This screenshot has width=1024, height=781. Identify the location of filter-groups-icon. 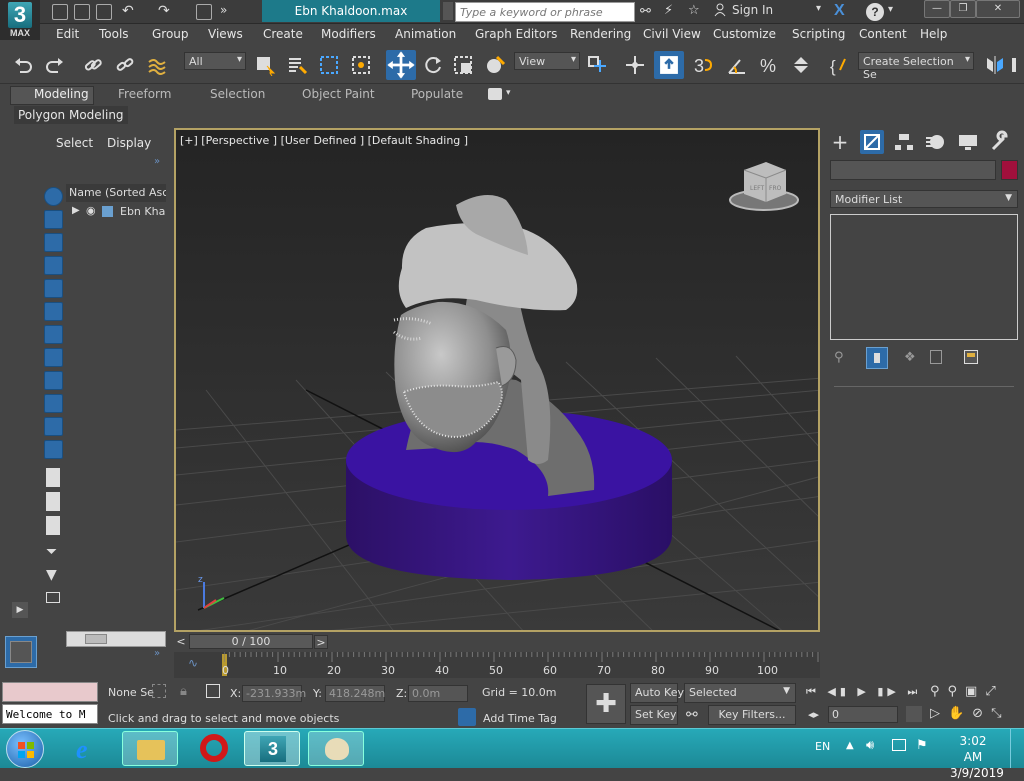
(53, 334).